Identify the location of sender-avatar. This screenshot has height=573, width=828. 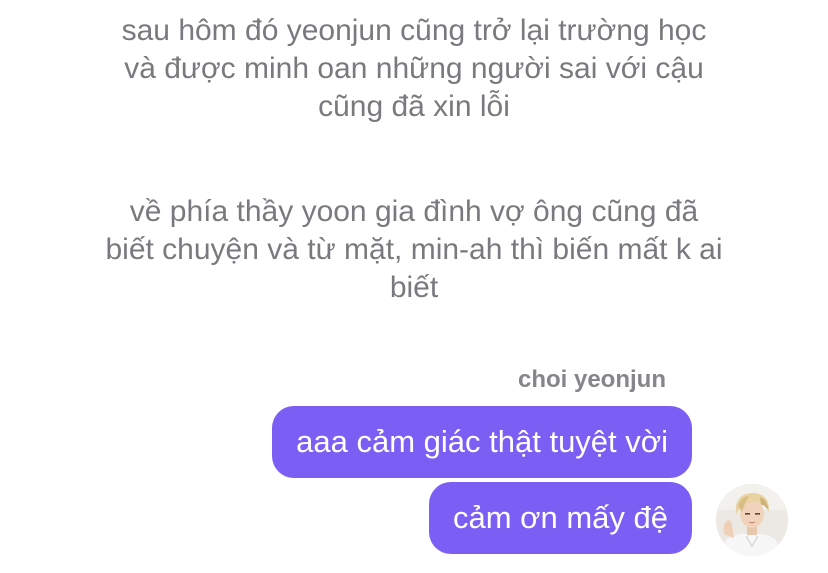
(752, 520).